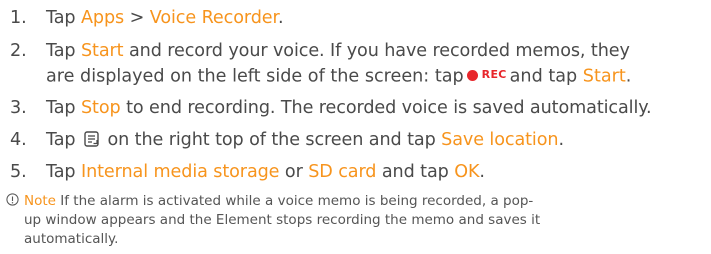 The width and height of the screenshot is (711, 254). I want to click on save-location-label: Save location, so click(500, 140).